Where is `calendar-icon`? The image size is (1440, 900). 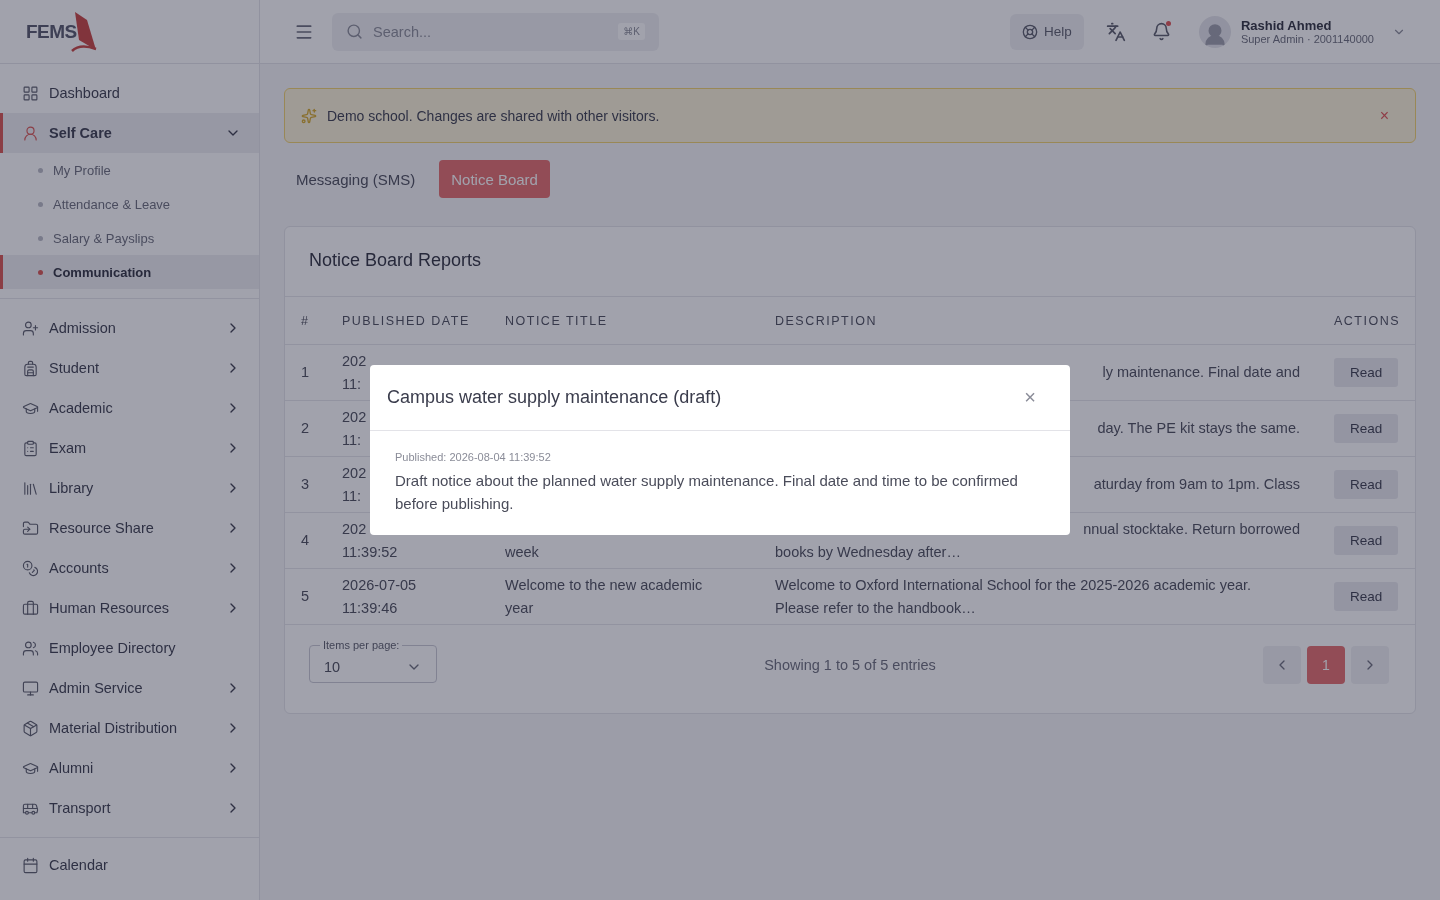
calendar-icon is located at coordinates (30, 865).